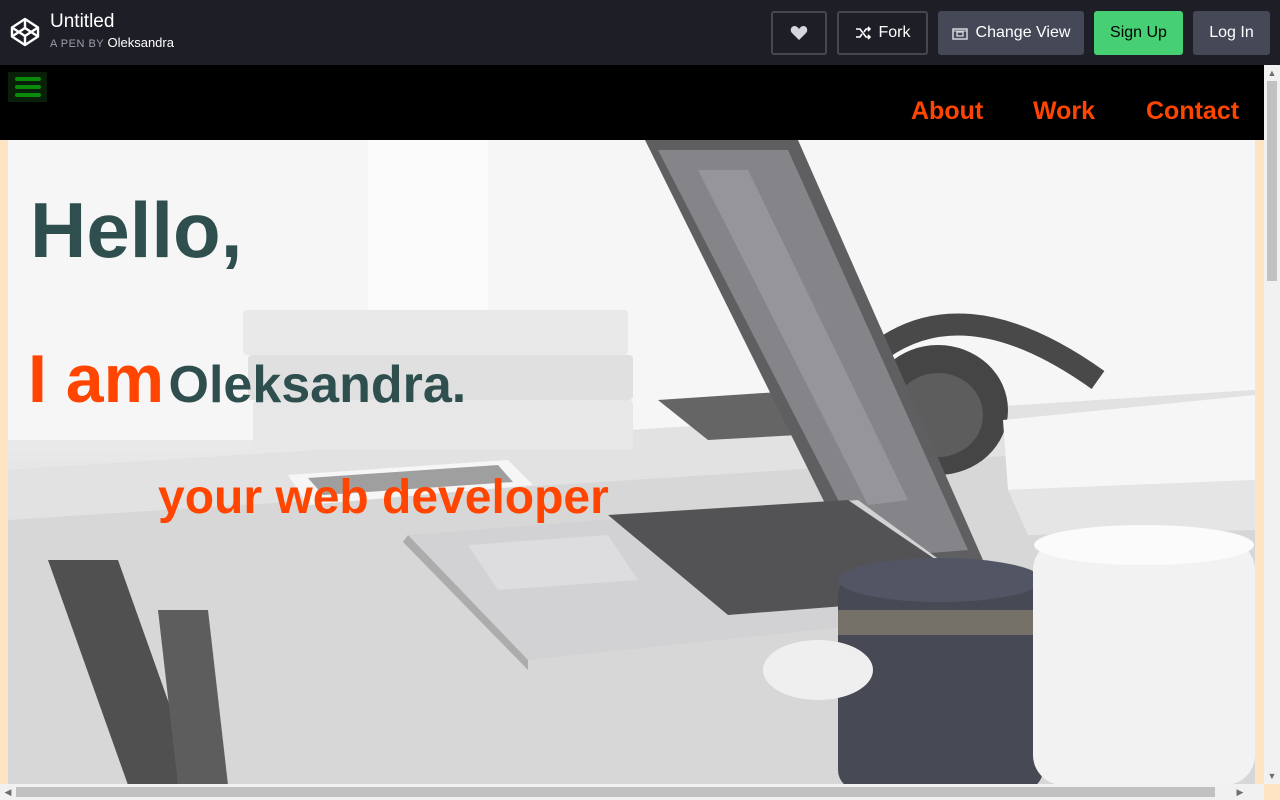 The height and width of the screenshot is (800, 1280). I want to click on sign-up-button: Sign Up, so click(1138, 33).